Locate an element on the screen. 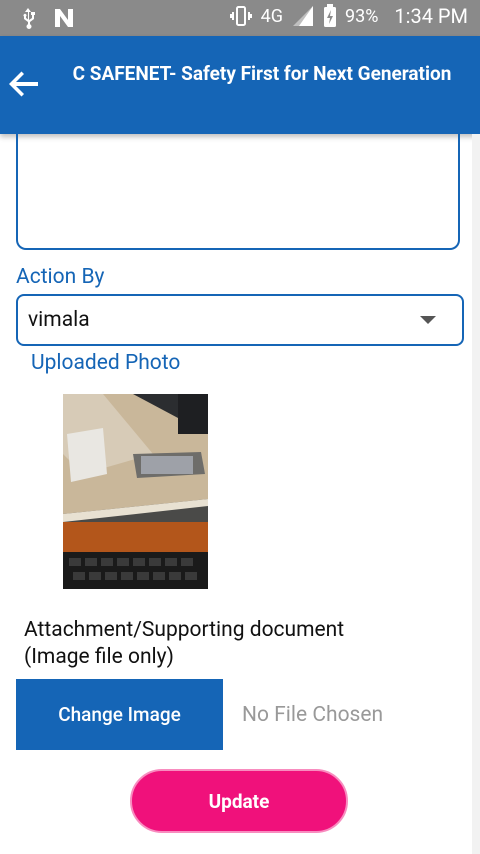 The width and height of the screenshot is (480, 854). description-textarea is located at coordinates (238, 192).